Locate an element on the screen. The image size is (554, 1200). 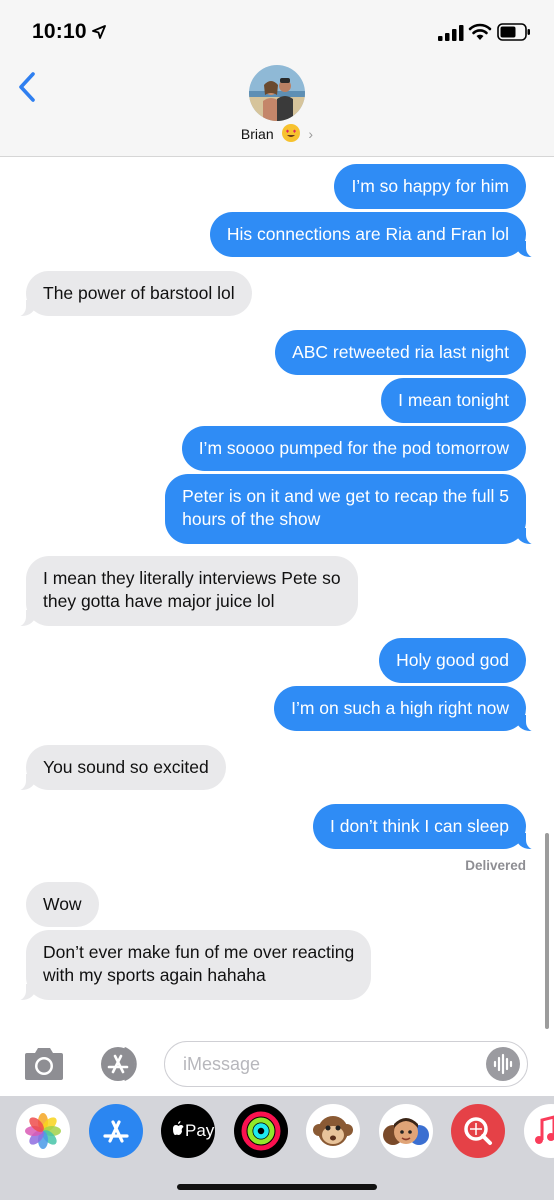
status-bar: 10:10 is located at coordinates (277, 30).